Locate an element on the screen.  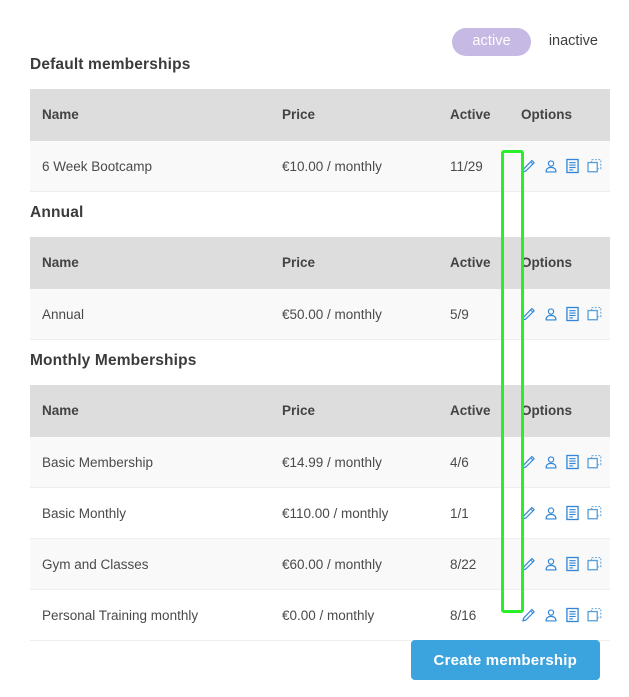
cell-price: €0.00 / monthly is located at coordinates (366, 615).